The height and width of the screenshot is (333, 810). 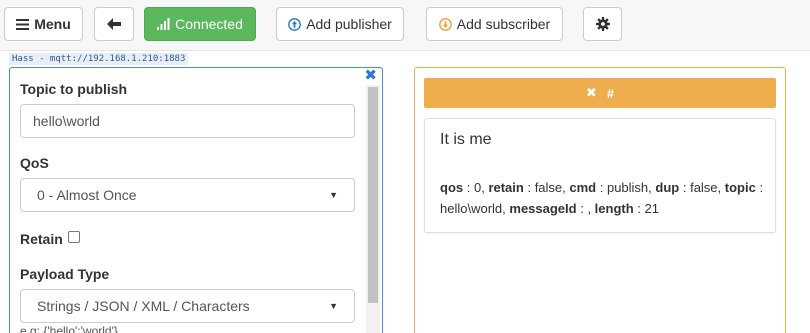 I want to click on payload-hint: e.g: {'hello':'world'}, so click(x=69, y=328).